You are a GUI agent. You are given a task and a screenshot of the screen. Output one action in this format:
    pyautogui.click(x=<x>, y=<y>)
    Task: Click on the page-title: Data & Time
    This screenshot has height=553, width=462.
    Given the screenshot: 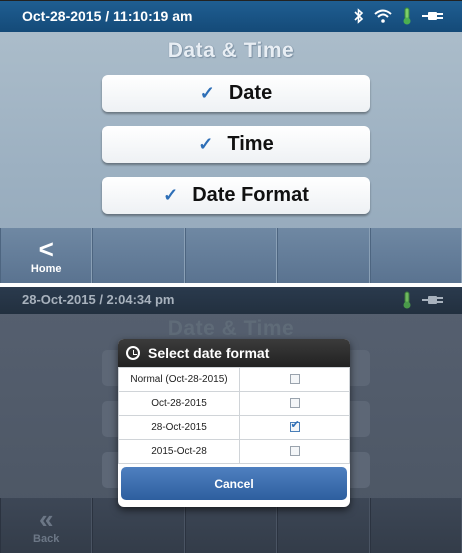 What is the action you would take?
    pyautogui.click(x=231, y=50)
    